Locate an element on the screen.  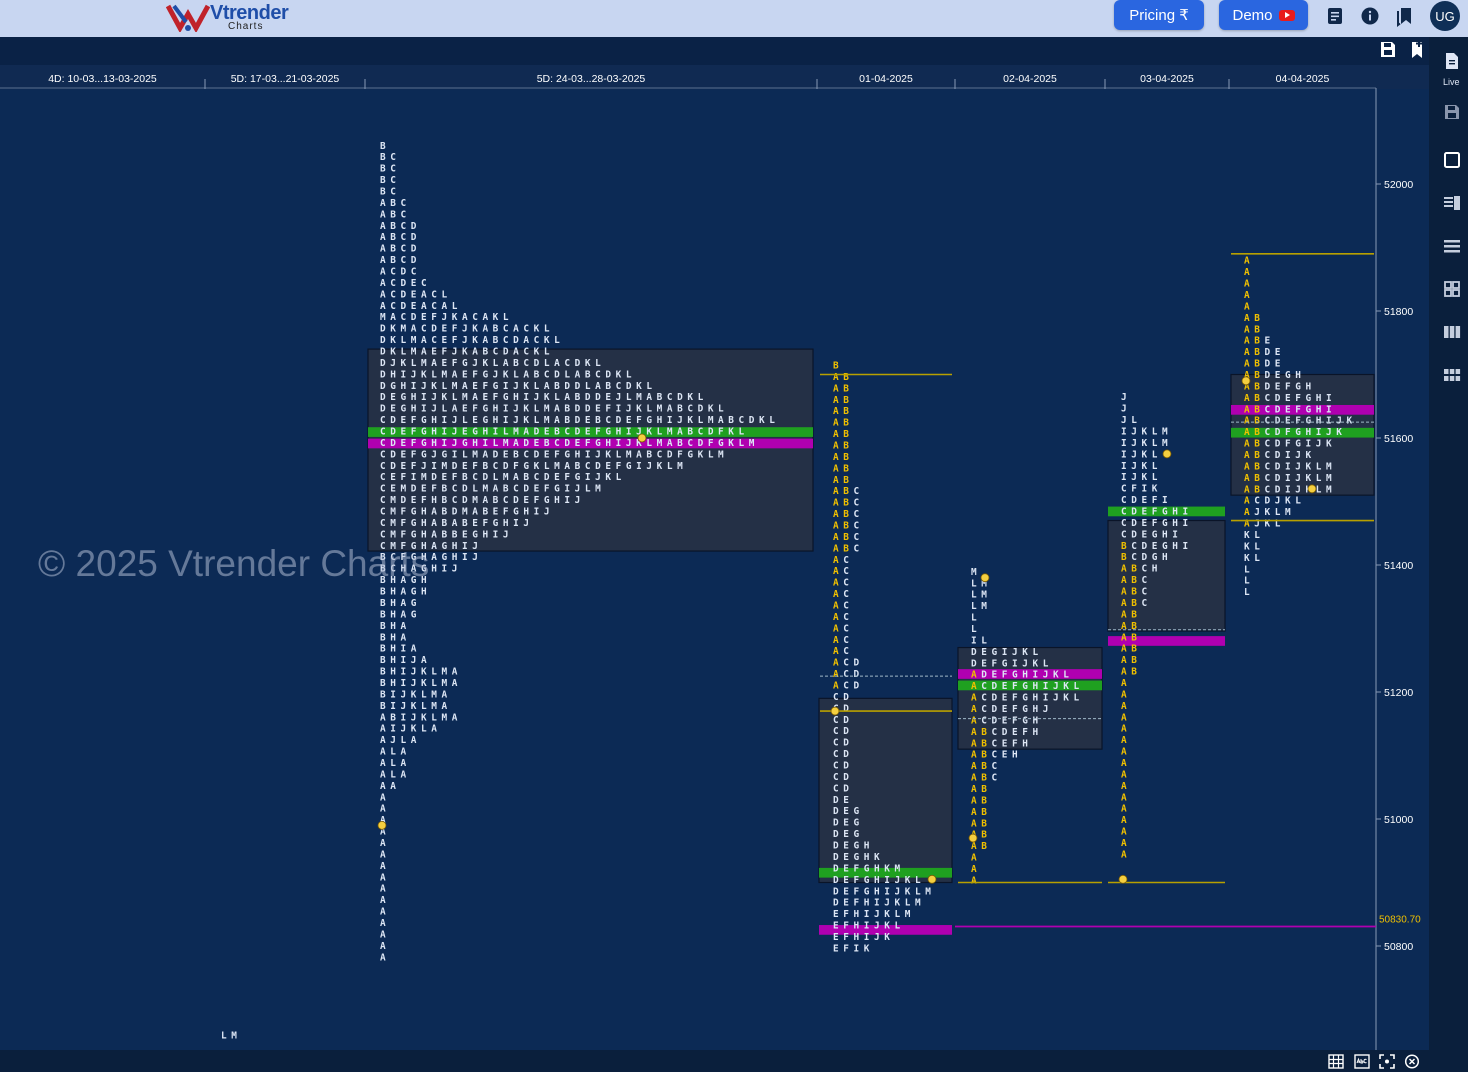
abc-labels-icon is located at coordinates (1362, 1061).